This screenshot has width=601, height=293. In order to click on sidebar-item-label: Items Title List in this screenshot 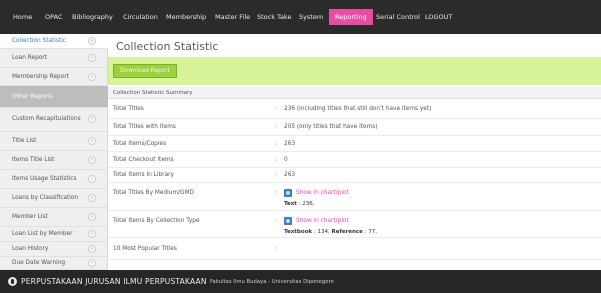, I will do `click(33, 160)`.